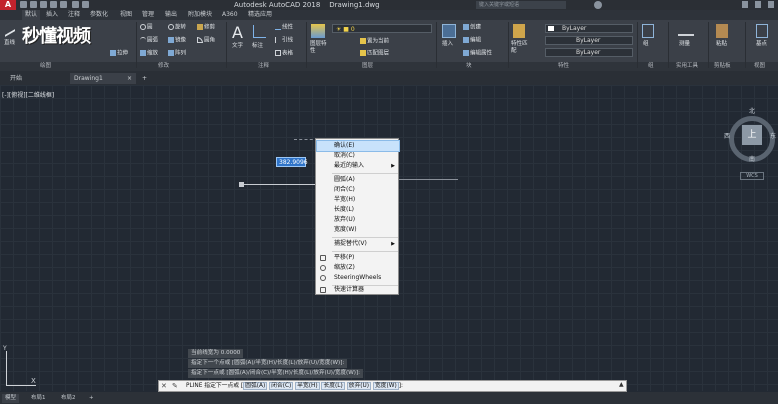 This screenshot has width=778, height=404. I want to click on insert-button-label: 插入, so click(447, 44).